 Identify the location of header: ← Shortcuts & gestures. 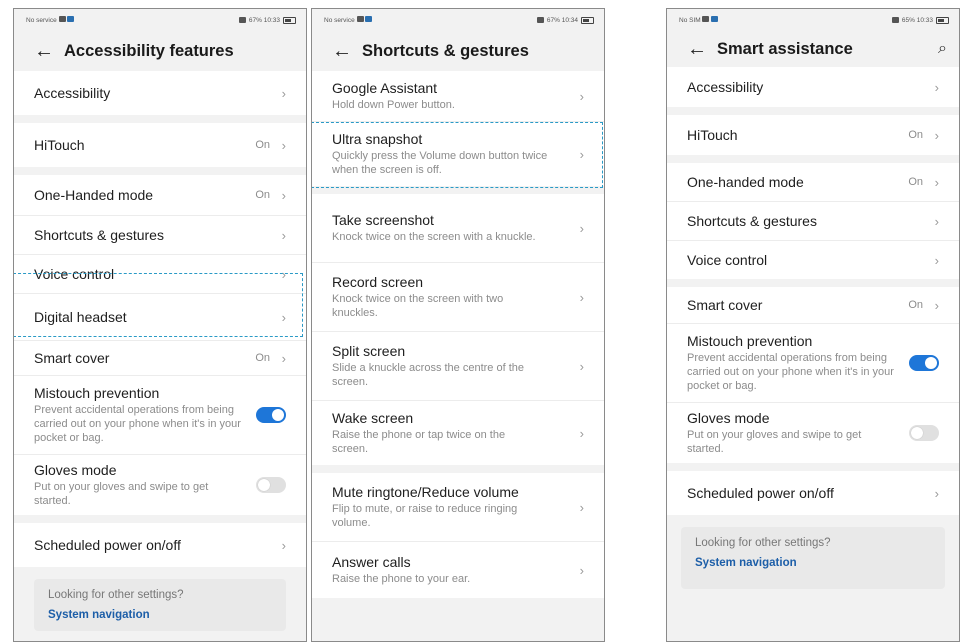
(458, 51).